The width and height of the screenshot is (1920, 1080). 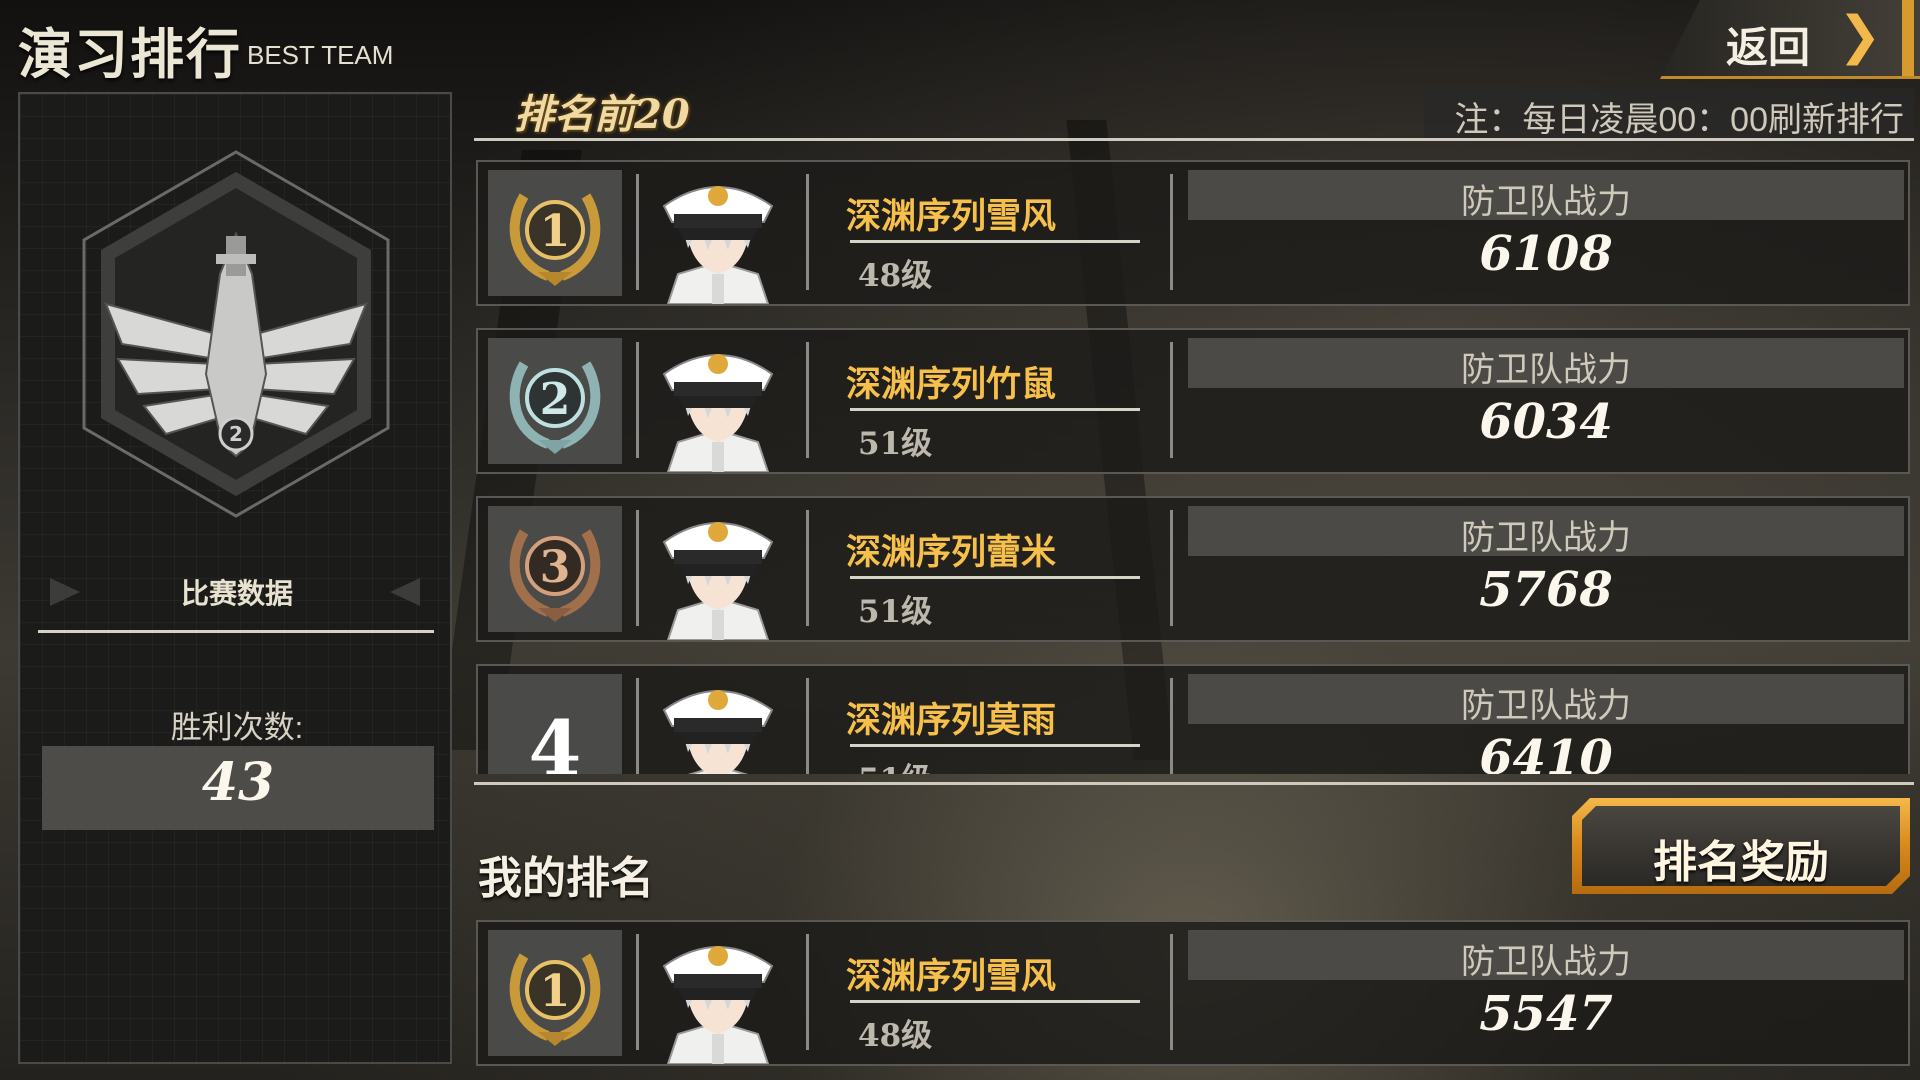 I want to click on power-value: 5768, so click(x=1546, y=590).